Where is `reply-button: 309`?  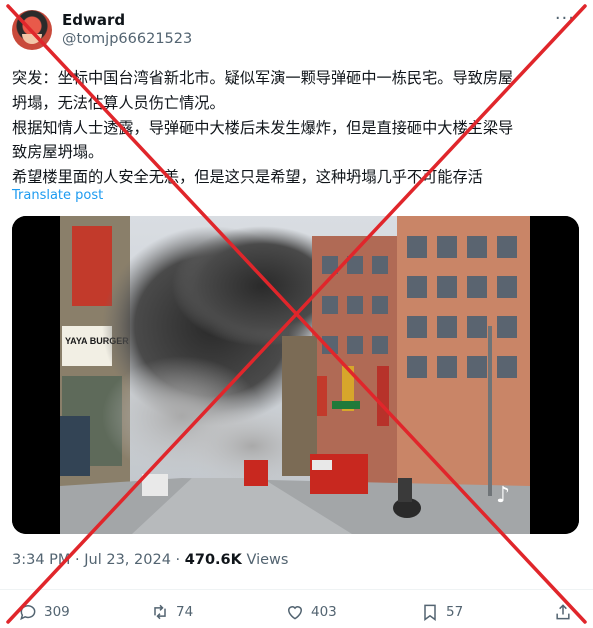
reply-button: 309 is located at coordinates (44, 612).